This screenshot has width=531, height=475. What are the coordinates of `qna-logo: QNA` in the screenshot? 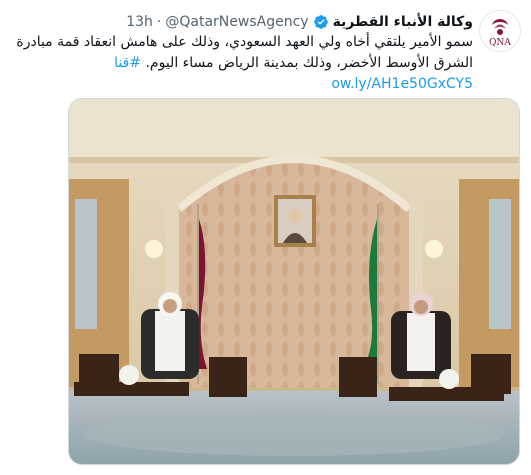 It's located at (500, 31).